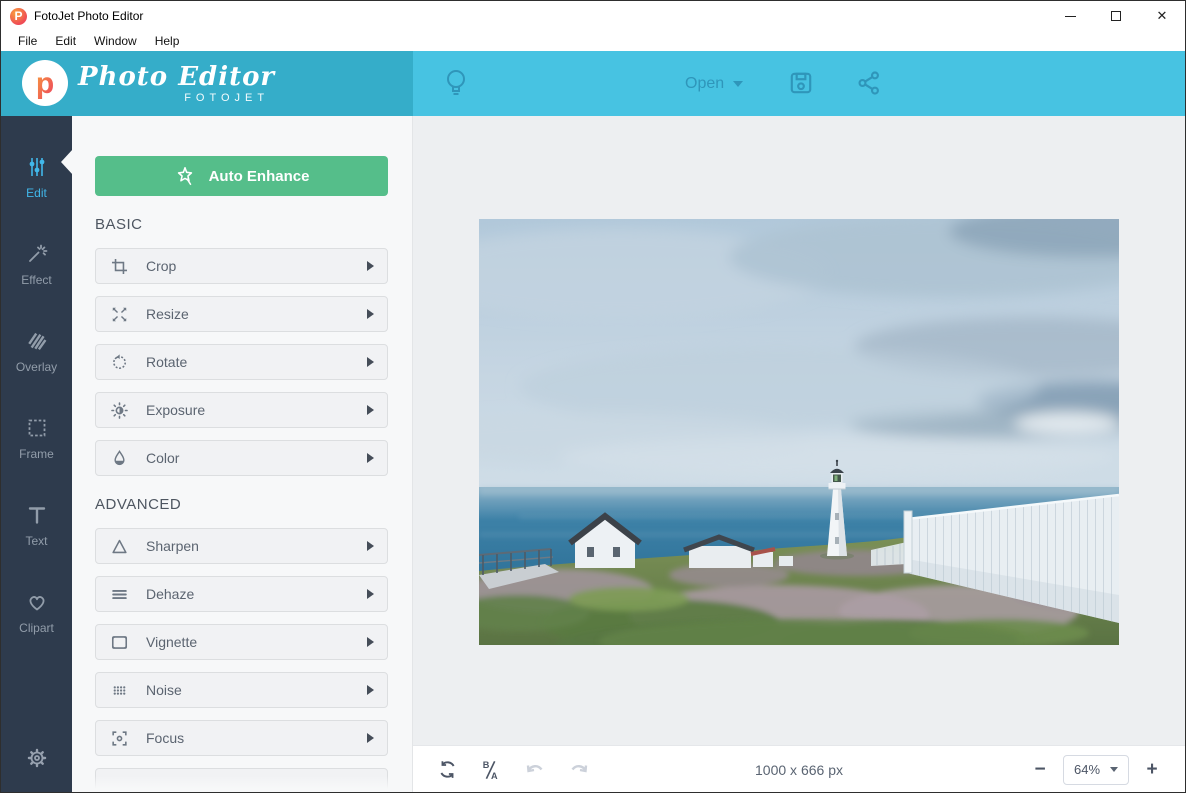 The width and height of the screenshot is (1186, 793). What do you see at coordinates (119, 690) in the screenshot?
I see `dot-grid-icon` at bounding box center [119, 690].